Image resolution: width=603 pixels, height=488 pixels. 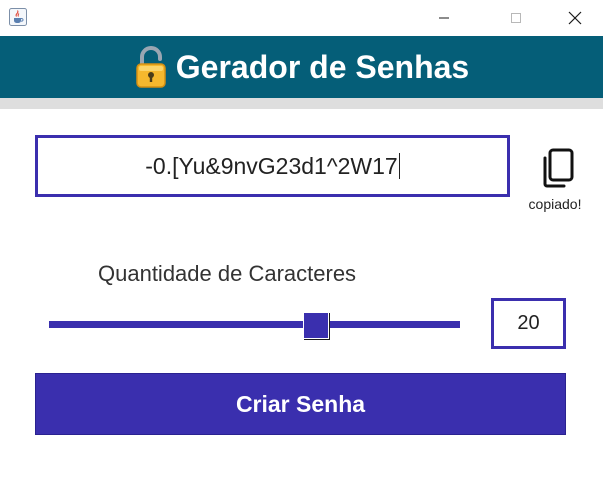 I want to click on slider-thumb, so click(x=316, y=325).